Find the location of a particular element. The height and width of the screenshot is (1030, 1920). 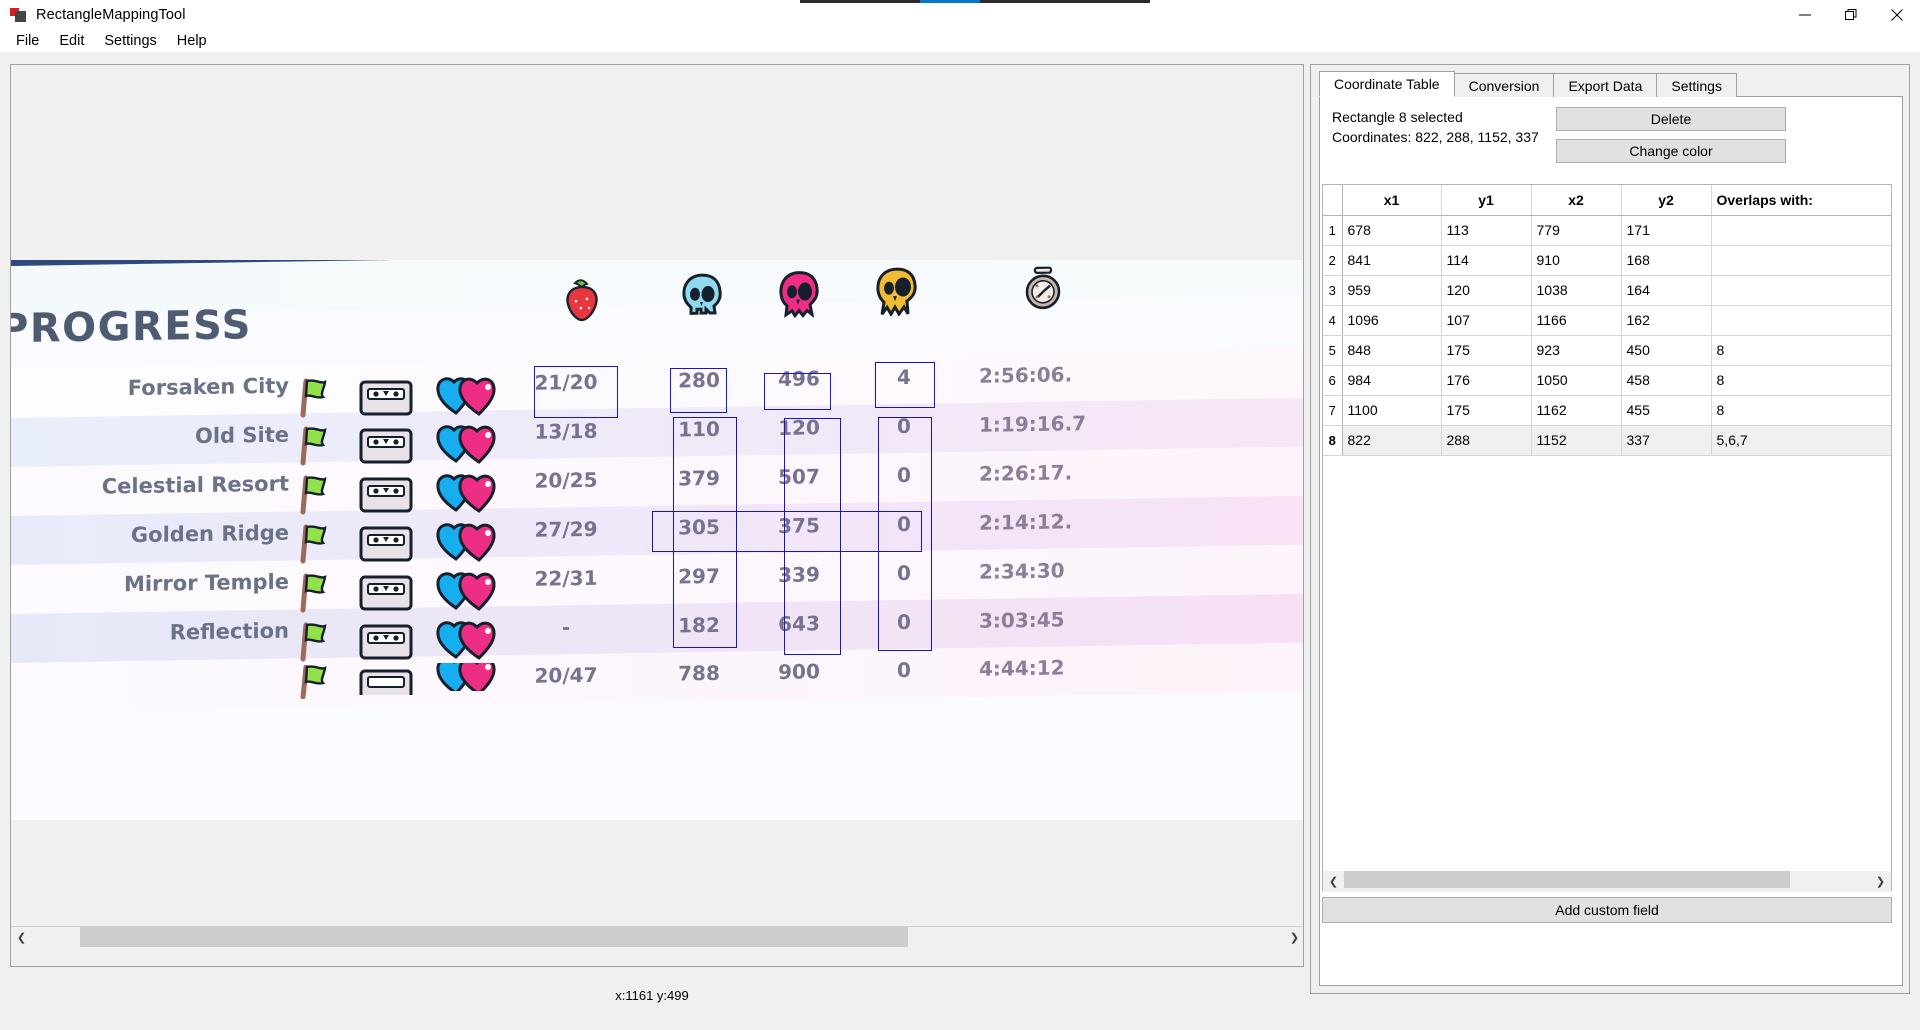

app-icon is located at coordinates (18, 15).